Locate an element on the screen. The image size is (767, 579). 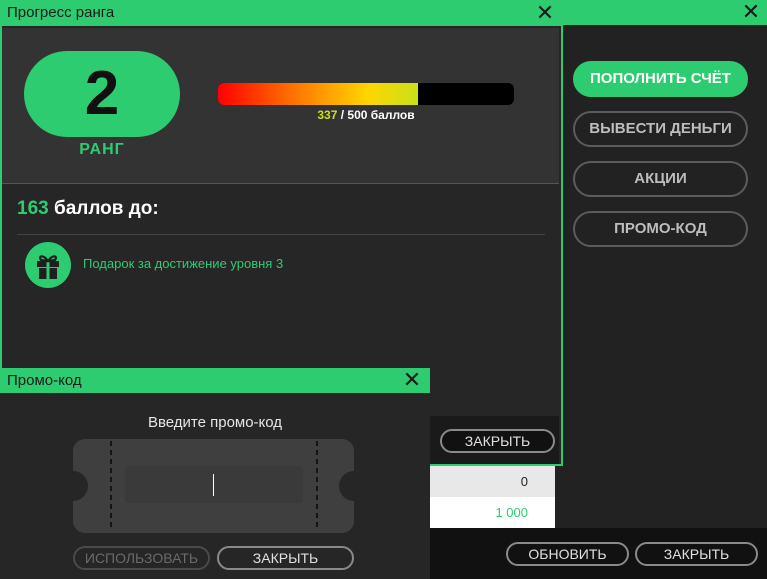
rank-number: 2 is located at coordinates (102, 94).